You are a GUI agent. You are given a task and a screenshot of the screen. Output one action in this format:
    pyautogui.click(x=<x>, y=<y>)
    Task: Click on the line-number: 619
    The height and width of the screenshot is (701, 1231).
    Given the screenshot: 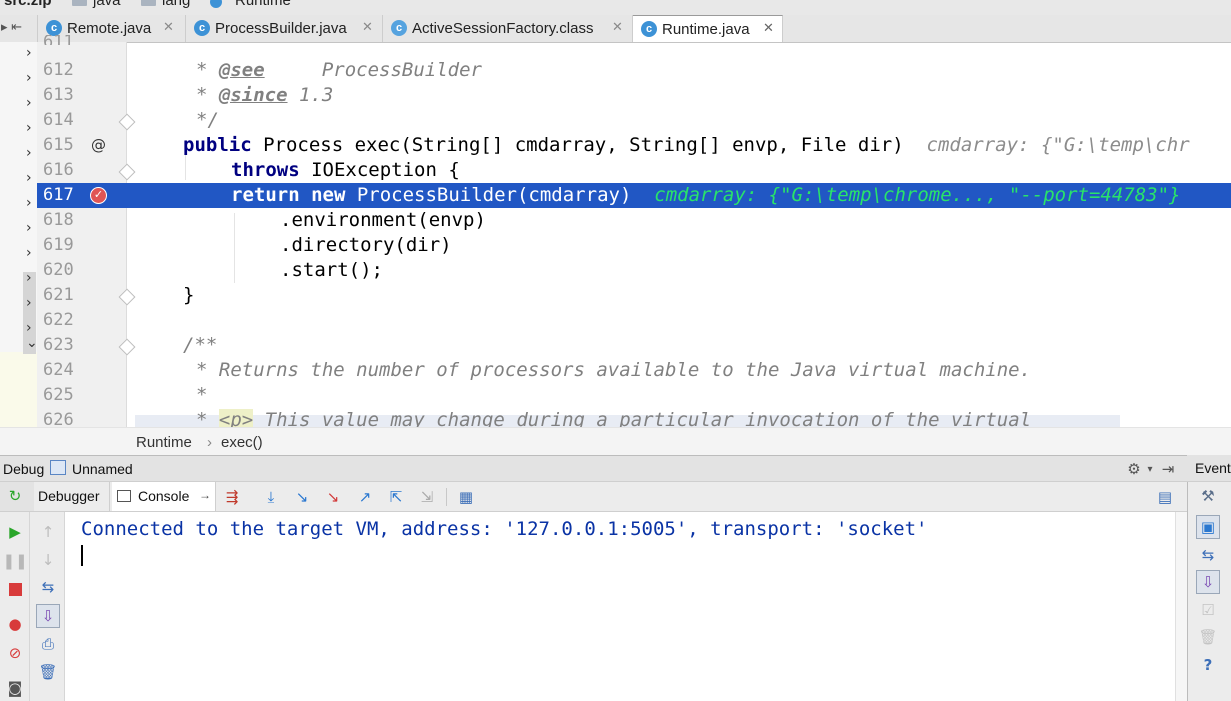 What is the action you would take?
    pyautogui.click(x=58, y=245)
    